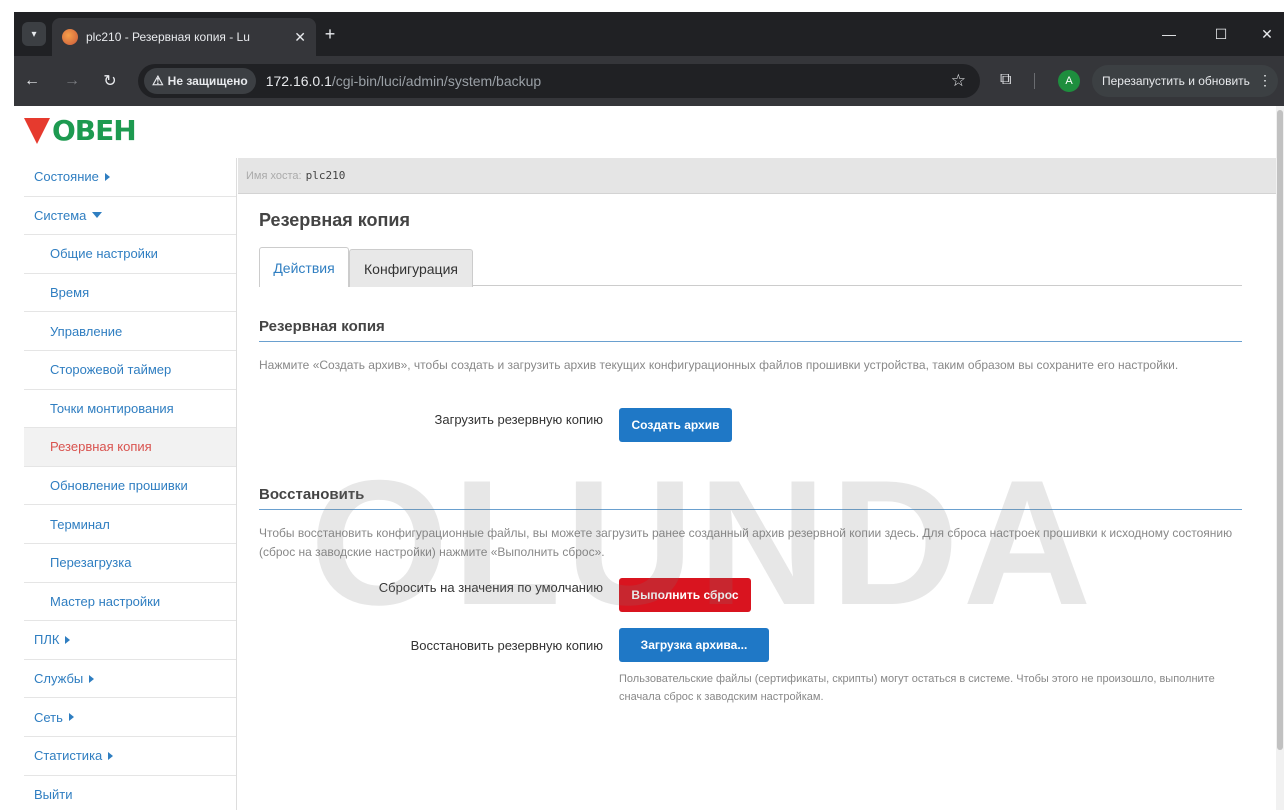 The height and width of the screenshot is (810, 1284). Describe the element at coordinates (506, 645) in the screenshot. I see `restore-backup-label: Восстановить резервную копию` at that location.